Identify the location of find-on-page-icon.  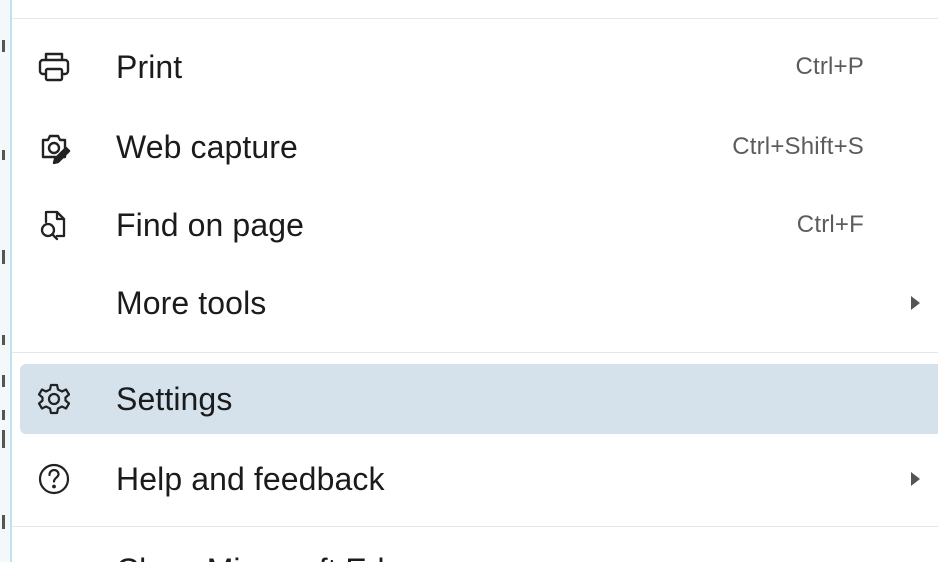
(54, 225).